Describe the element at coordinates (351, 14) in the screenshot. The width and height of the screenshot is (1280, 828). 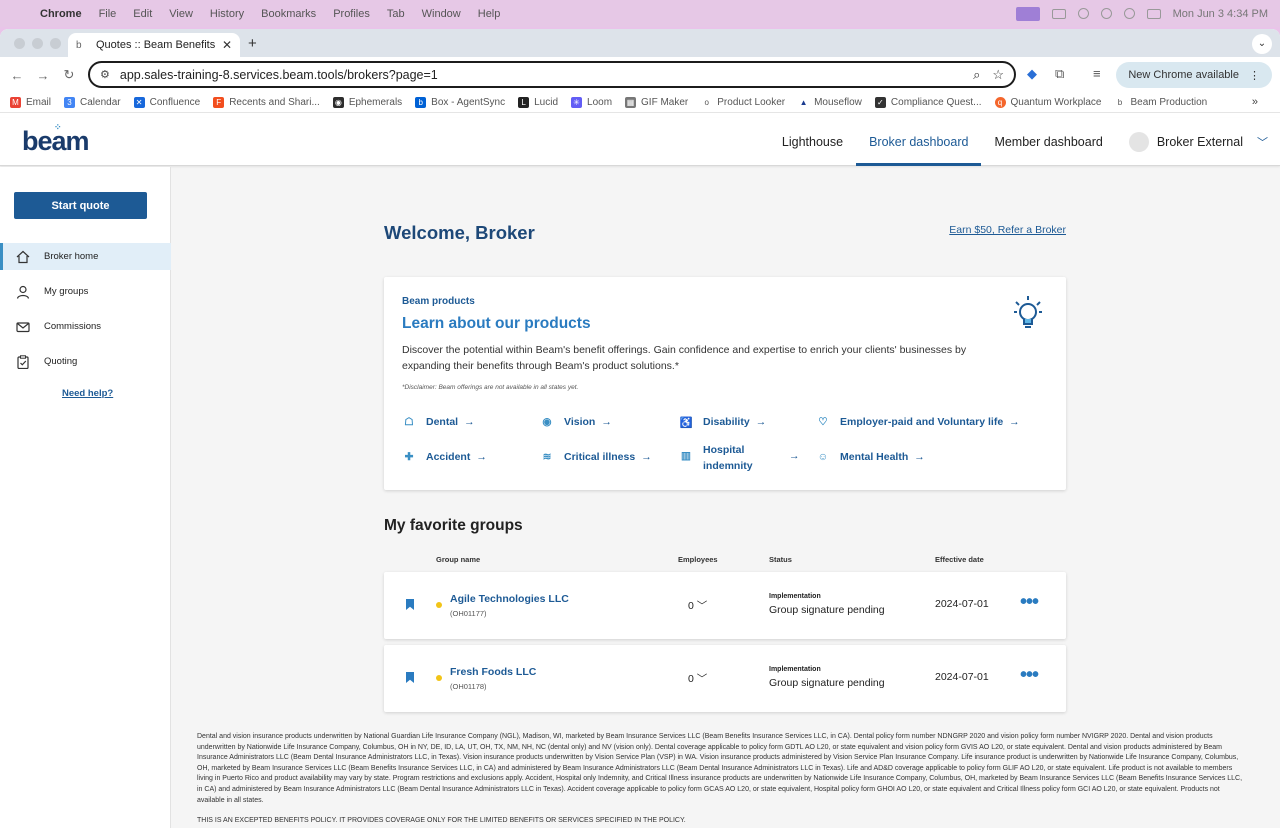
I see `menu-profiles: Profiles` at that location.